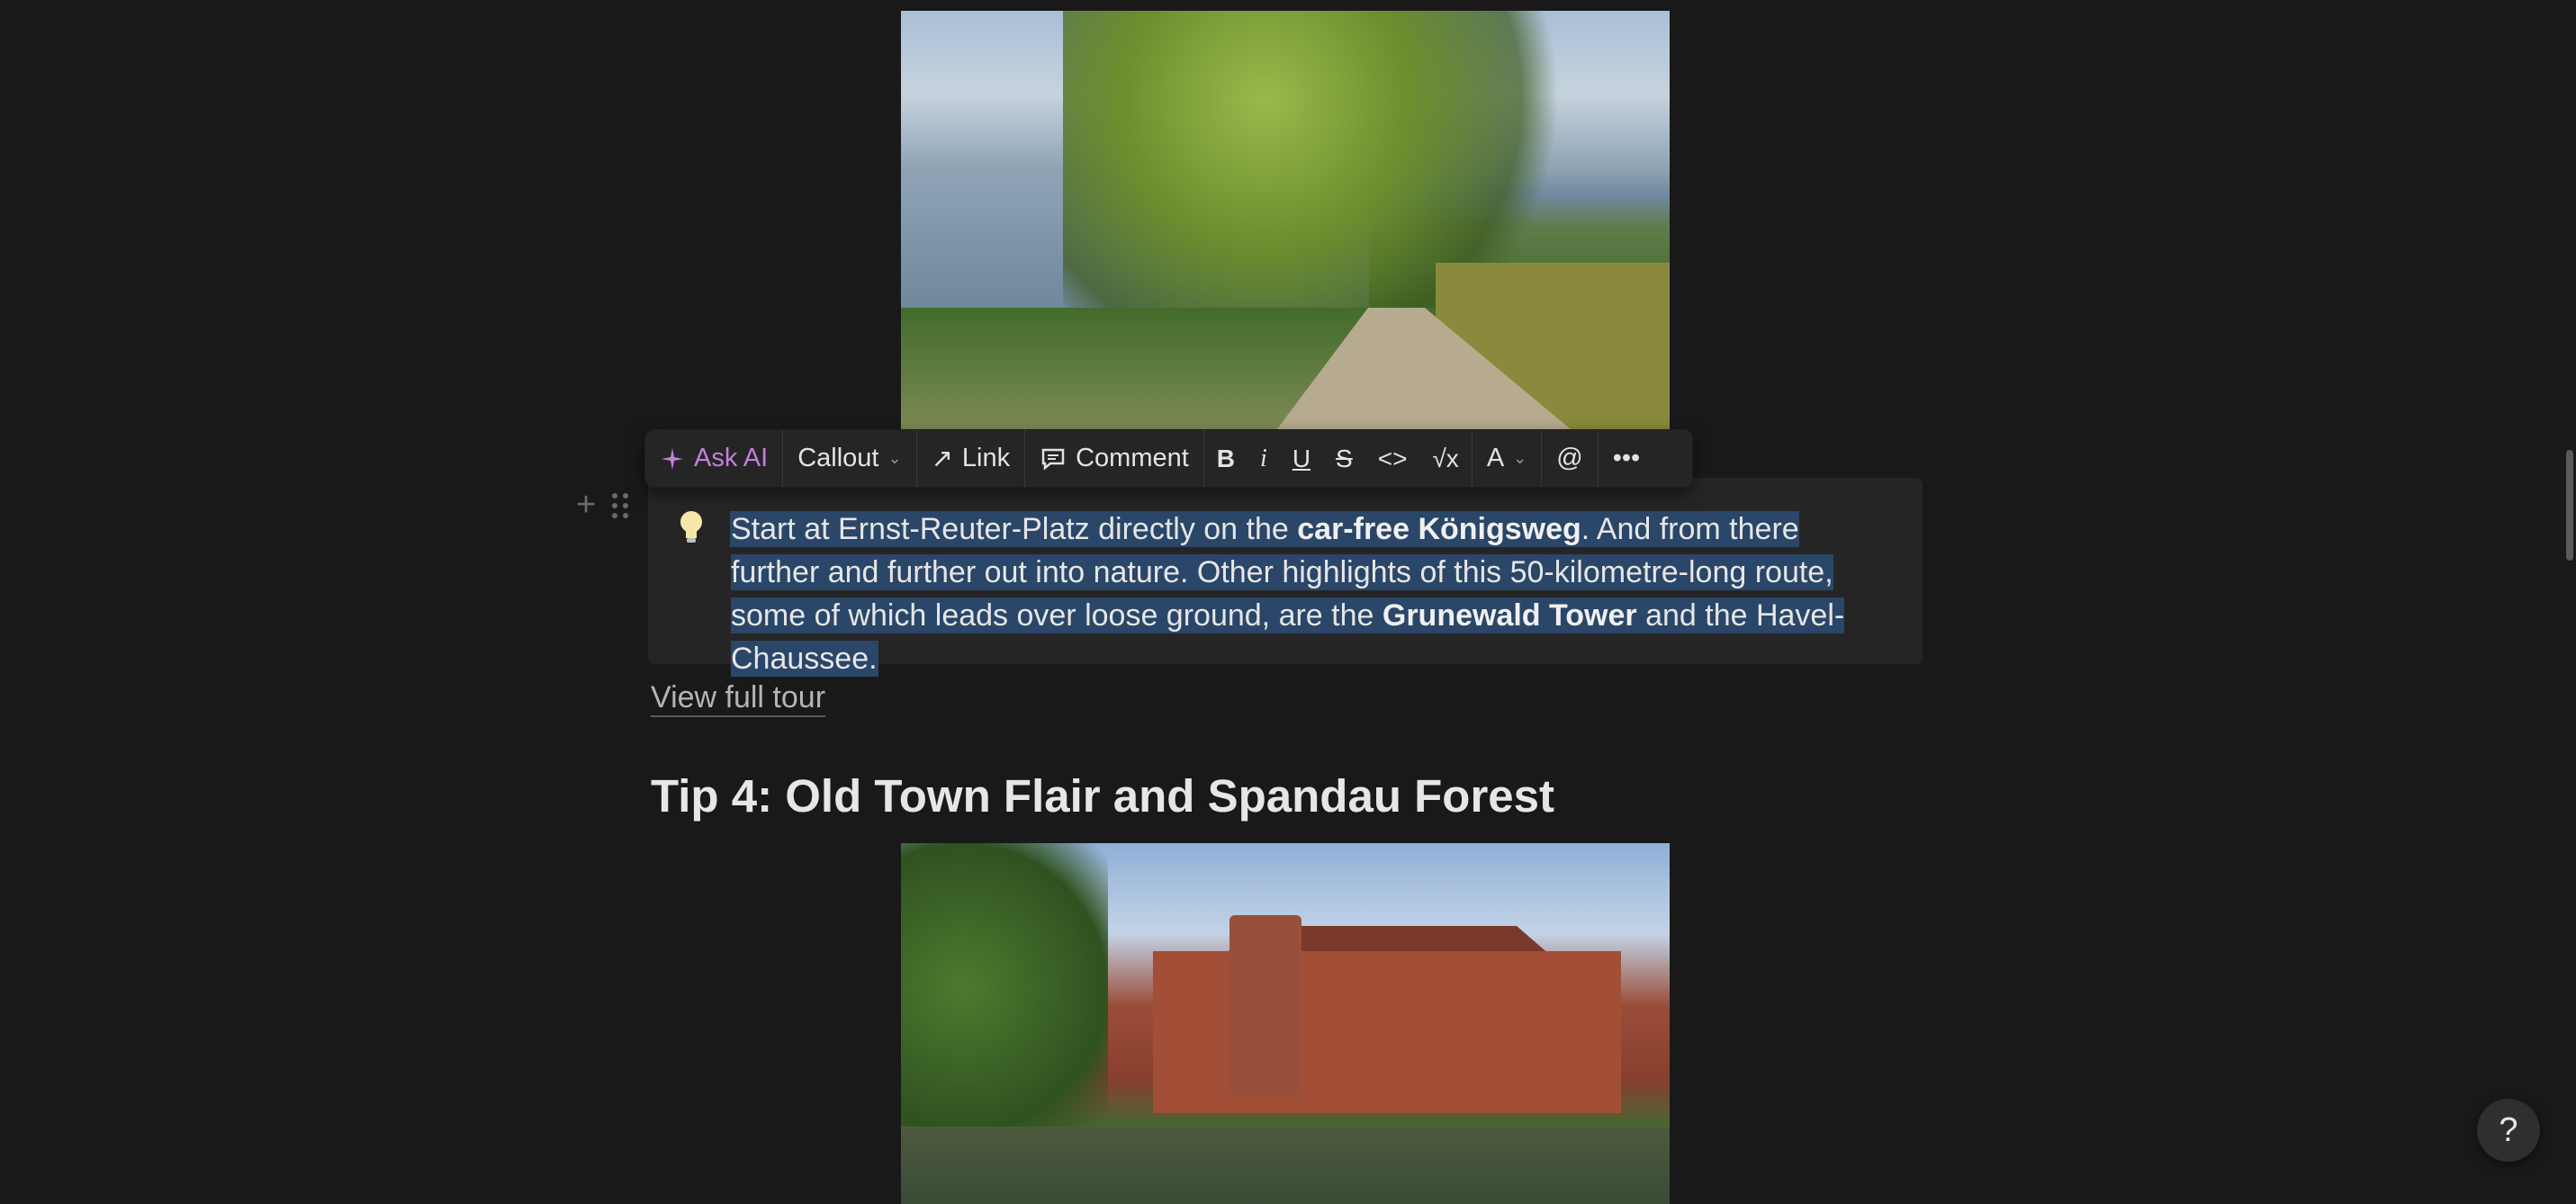 This screenshot has width=2576, height=1204. I want to click on arrow-up-right-icon: ↗, so click(942, 459).